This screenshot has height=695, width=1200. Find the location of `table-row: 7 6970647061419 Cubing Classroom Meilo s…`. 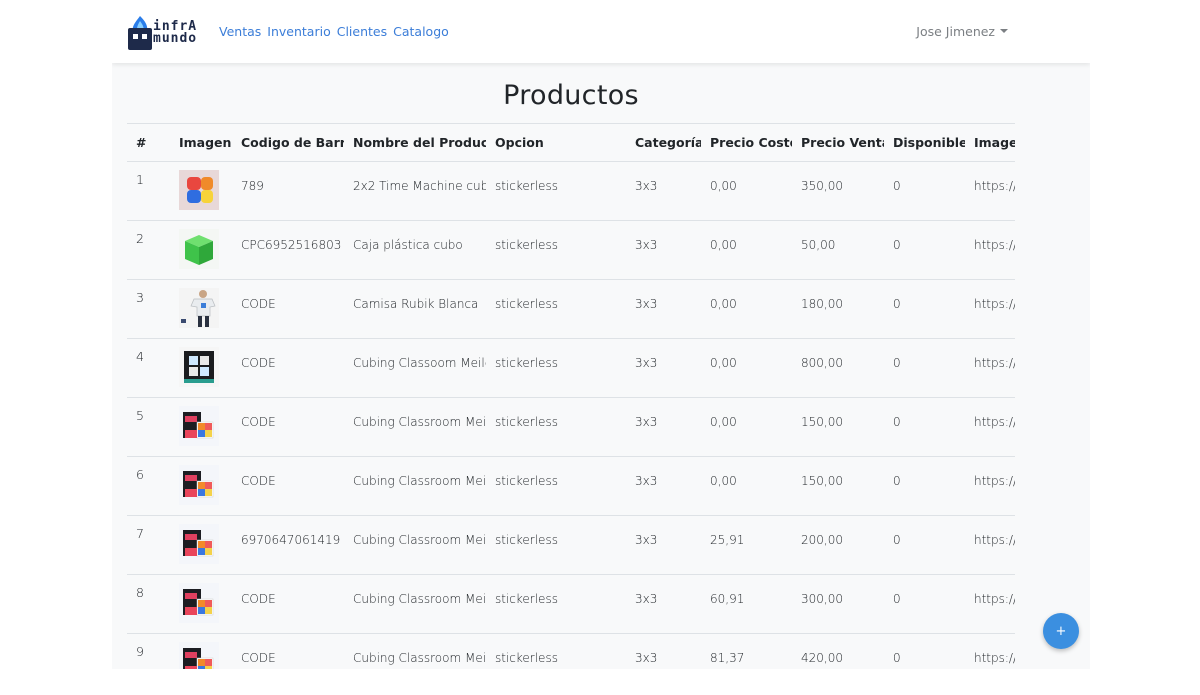

table-row: 7 6970647061419 Cubing Classroom Meilo s… is located at coordinates (571, 545).